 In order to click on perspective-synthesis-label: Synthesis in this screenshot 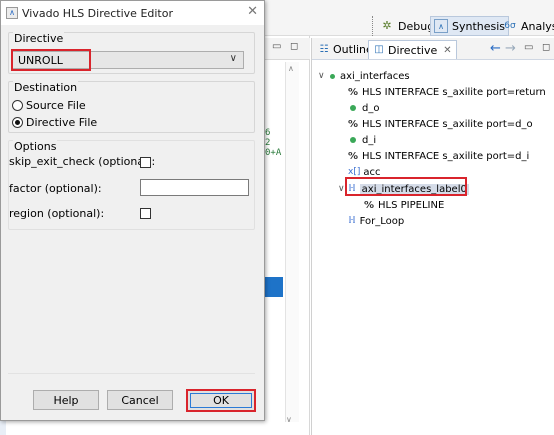, I will do `click(479, 26)`.